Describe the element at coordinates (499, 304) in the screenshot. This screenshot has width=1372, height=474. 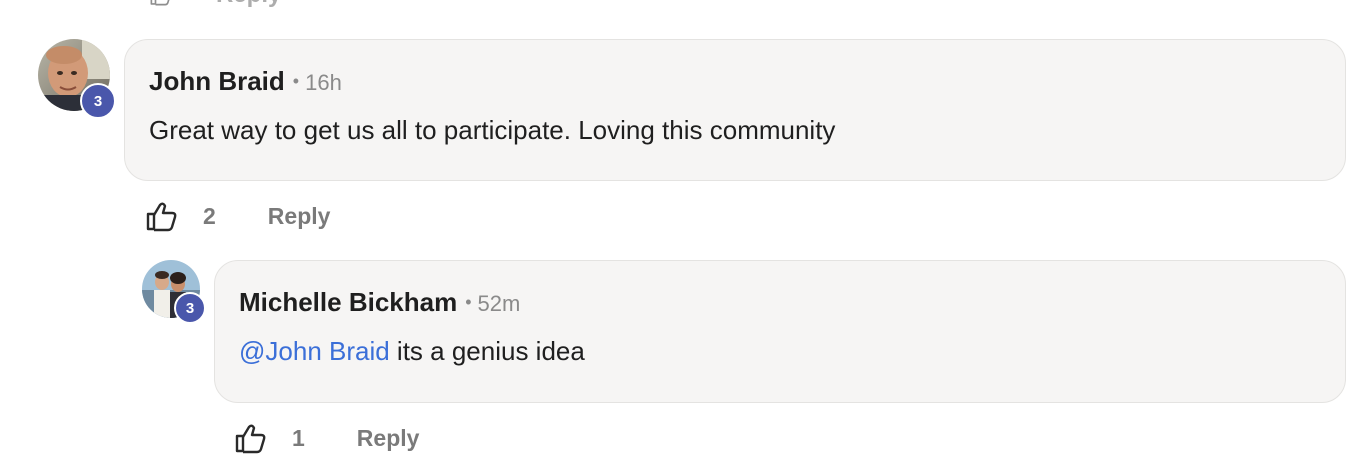
I see `timestamp: 52m` at that location.